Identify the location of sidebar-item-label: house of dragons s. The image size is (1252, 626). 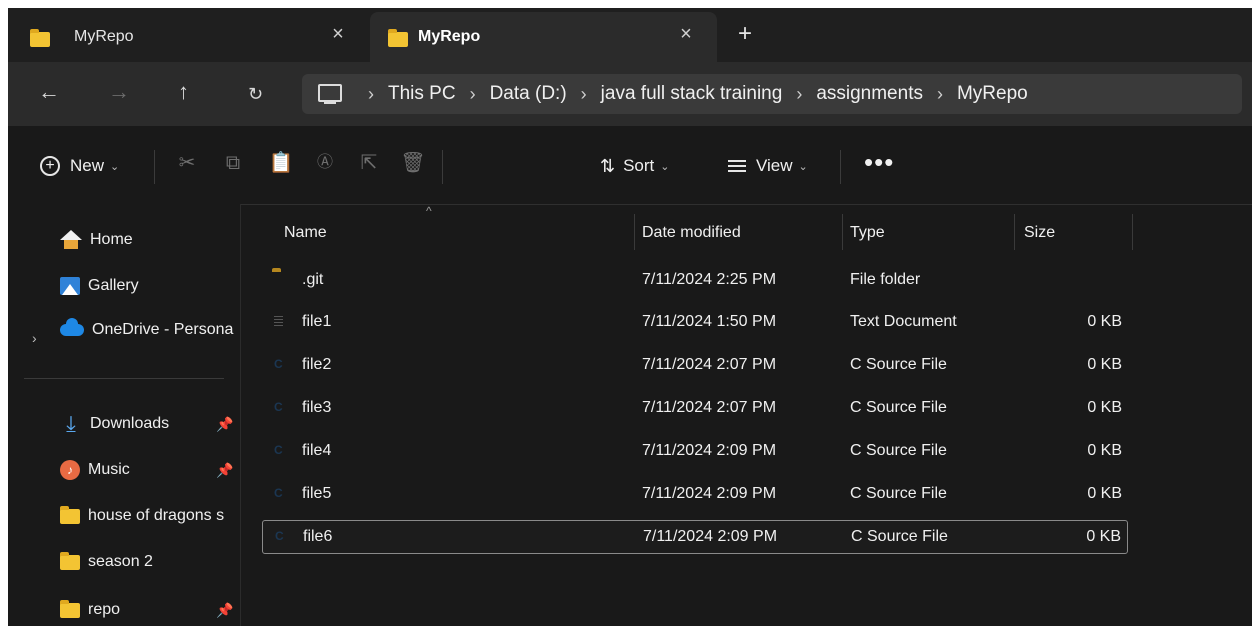
(156, 515).